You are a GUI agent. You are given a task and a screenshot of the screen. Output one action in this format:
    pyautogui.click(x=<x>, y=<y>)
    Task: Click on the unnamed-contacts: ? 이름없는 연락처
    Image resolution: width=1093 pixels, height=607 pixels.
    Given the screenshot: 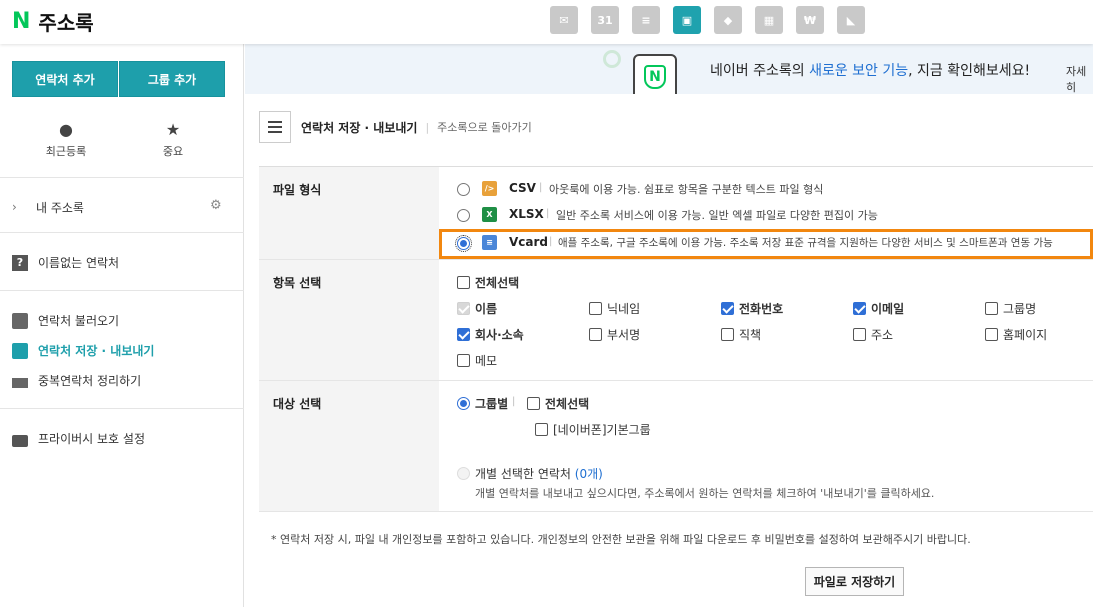 What is the action you would take?
    pyautogui.click(x=65, y=262)
    